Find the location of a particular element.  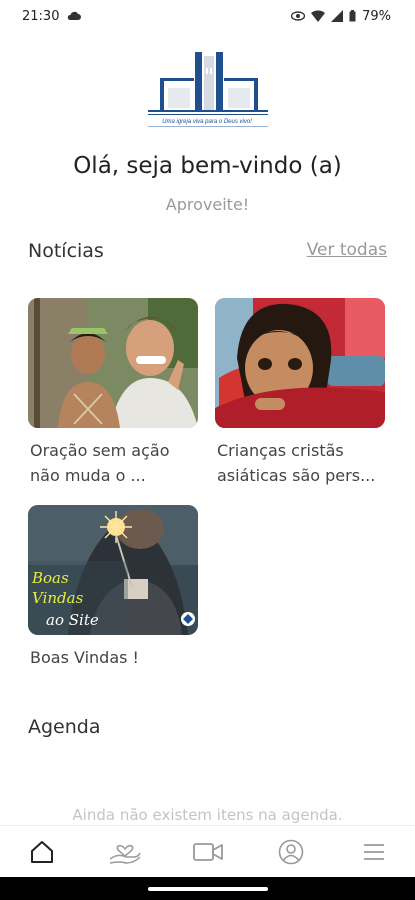

see-all-news-link: Ver todas is located at coordinates (347, 250).